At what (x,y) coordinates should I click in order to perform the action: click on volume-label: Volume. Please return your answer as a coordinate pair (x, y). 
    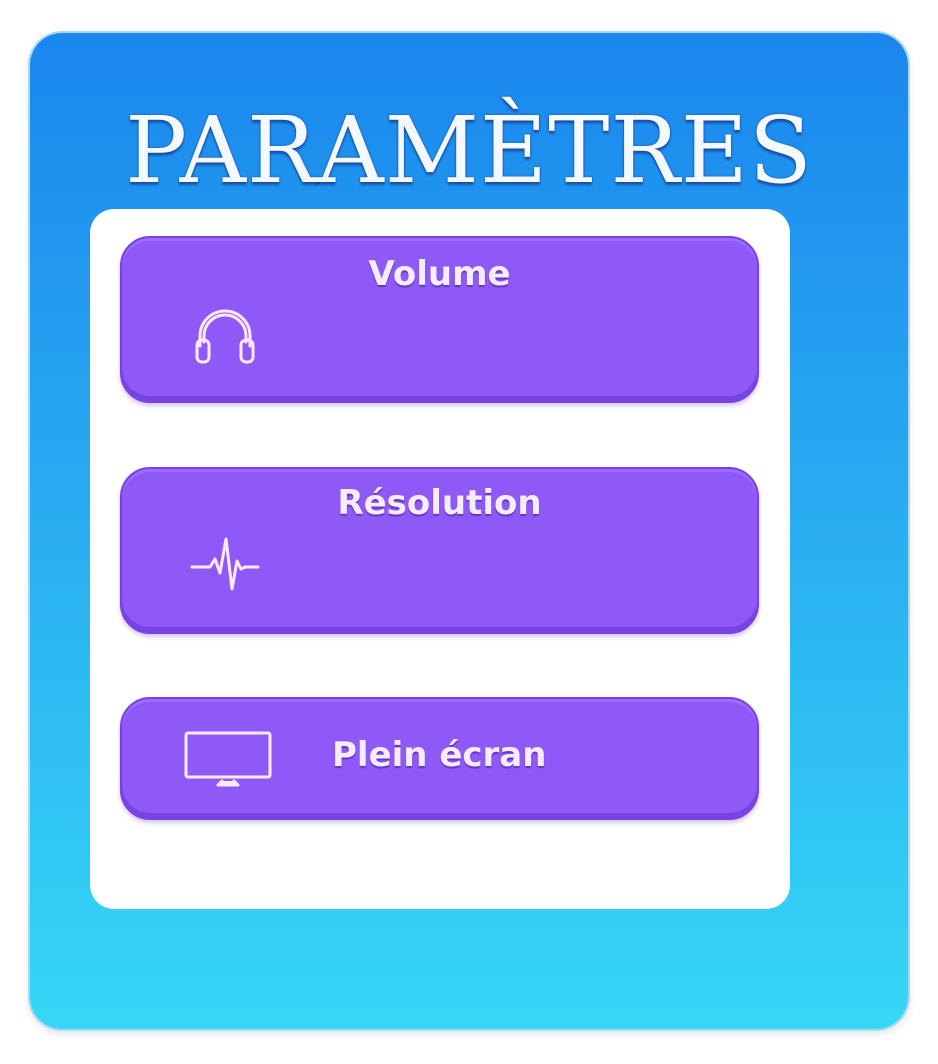
    Looking at the image, I should click on (439, 274).